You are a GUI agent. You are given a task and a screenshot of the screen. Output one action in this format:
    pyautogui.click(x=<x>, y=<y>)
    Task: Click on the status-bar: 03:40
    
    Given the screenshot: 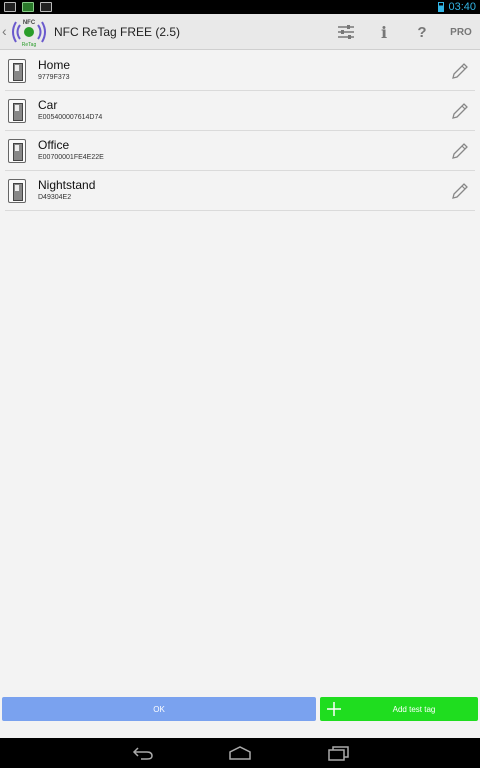 What is the action you would take?
    pyautogui.click(x=240, y=7)
    